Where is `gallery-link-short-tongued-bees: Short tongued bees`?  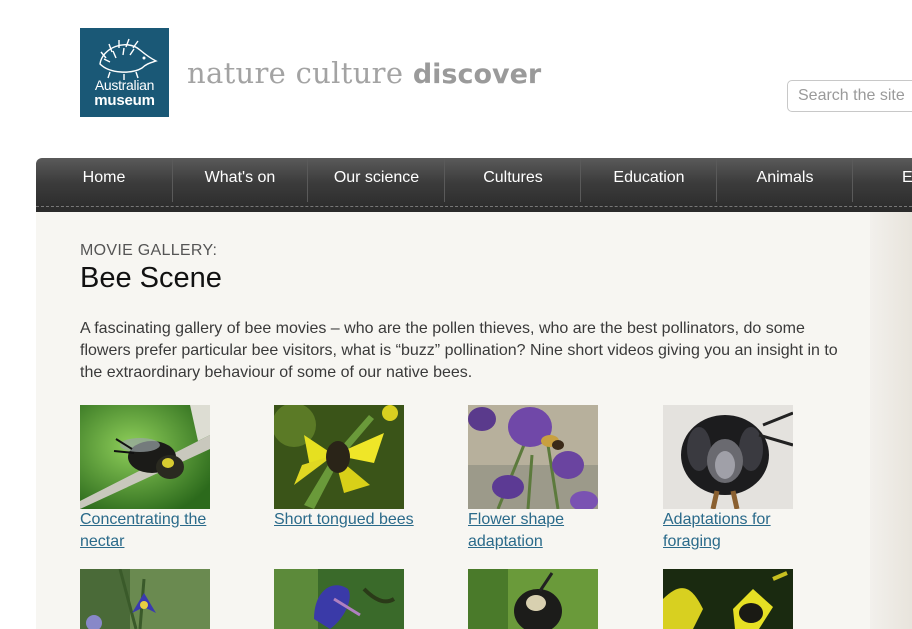
gallery-link-short-tongued-bees: Short tongued bees is located at coordinates (349, 520).